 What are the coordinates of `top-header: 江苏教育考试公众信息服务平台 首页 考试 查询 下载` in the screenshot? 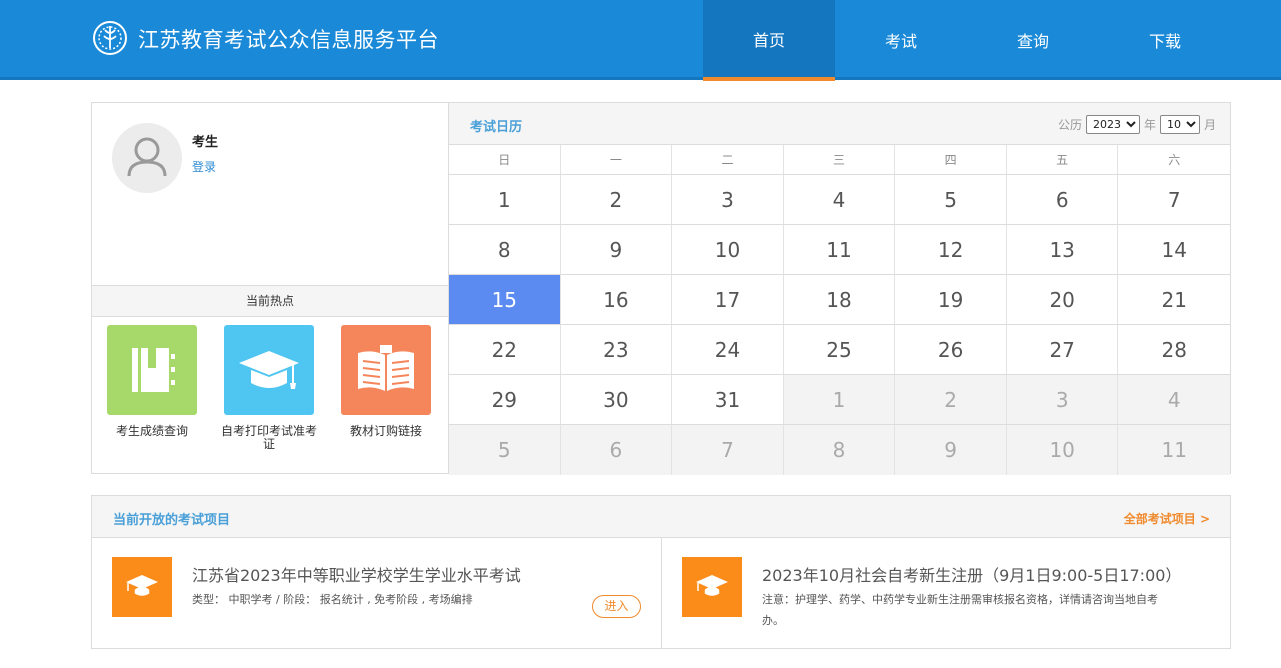 It's located at (640, 40).